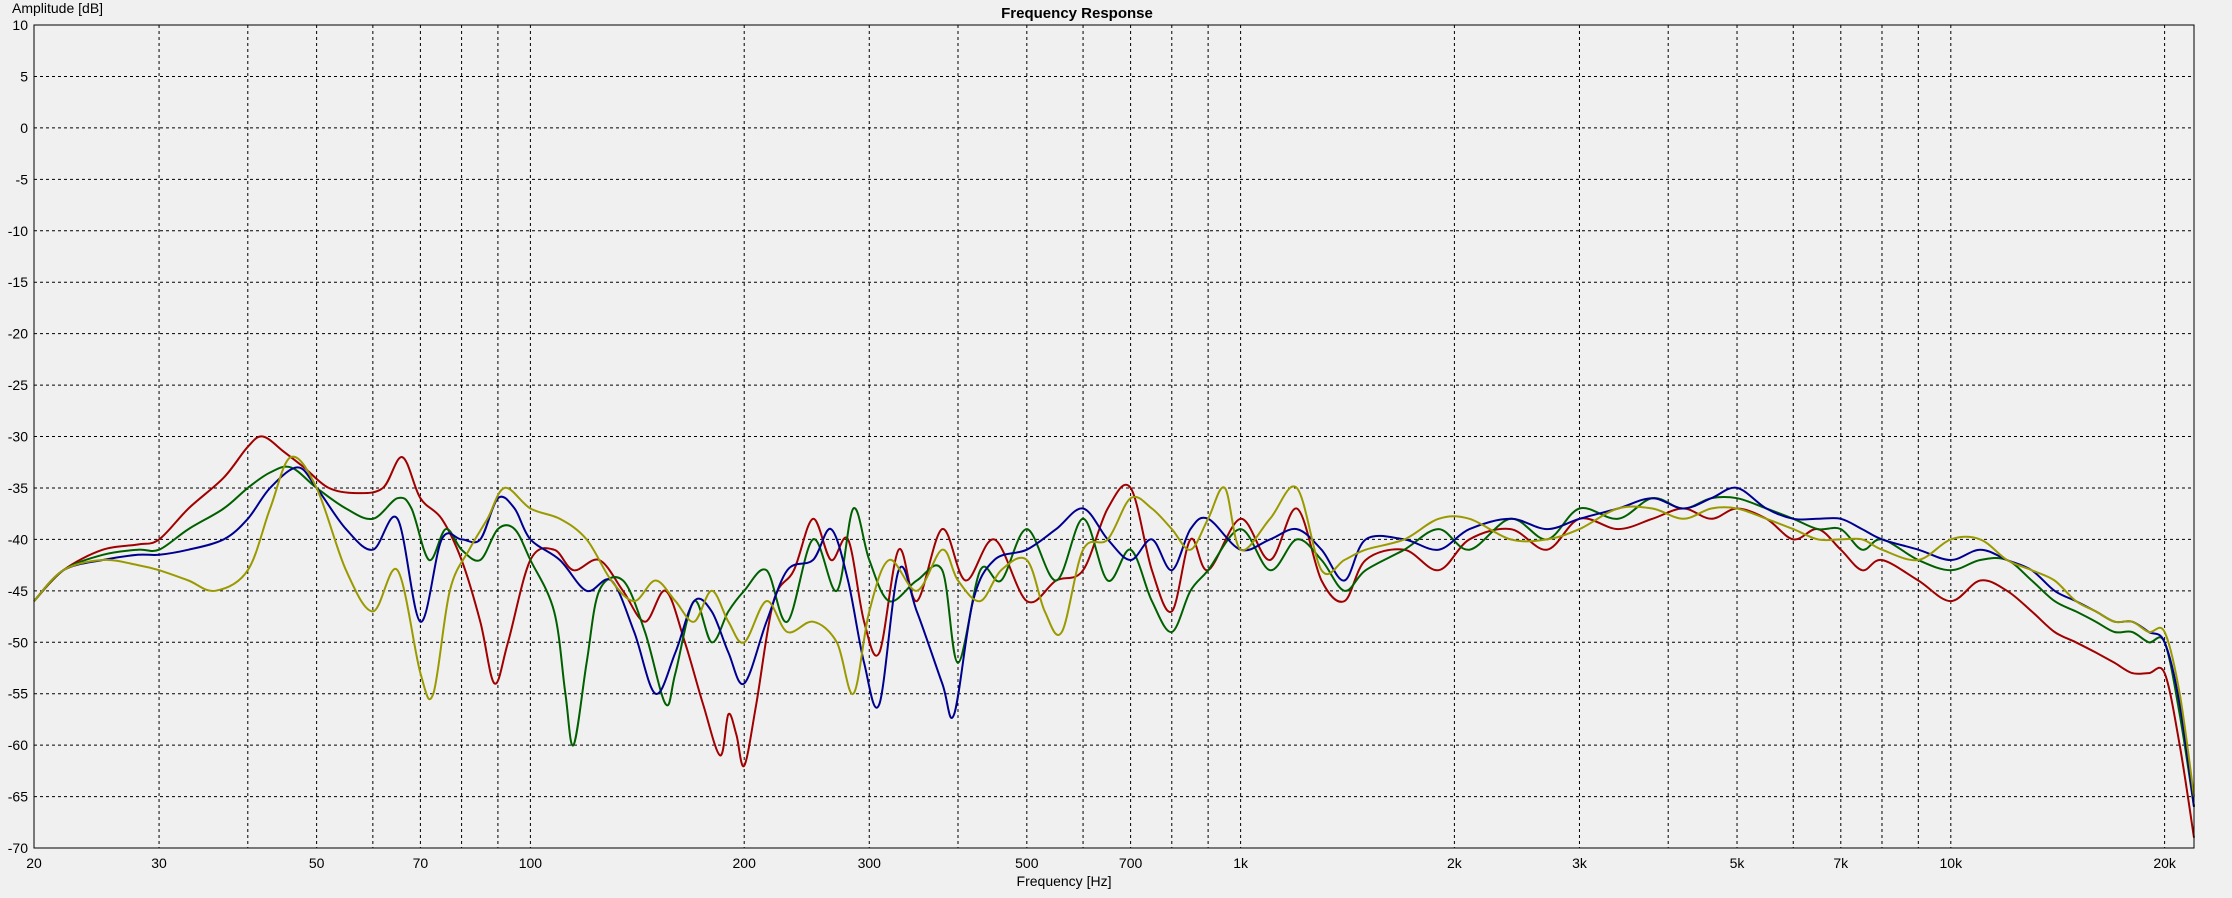  Describe the element at coordinates (317, 863) in the screenshot. I see `x-tick-label: 50` at that location.